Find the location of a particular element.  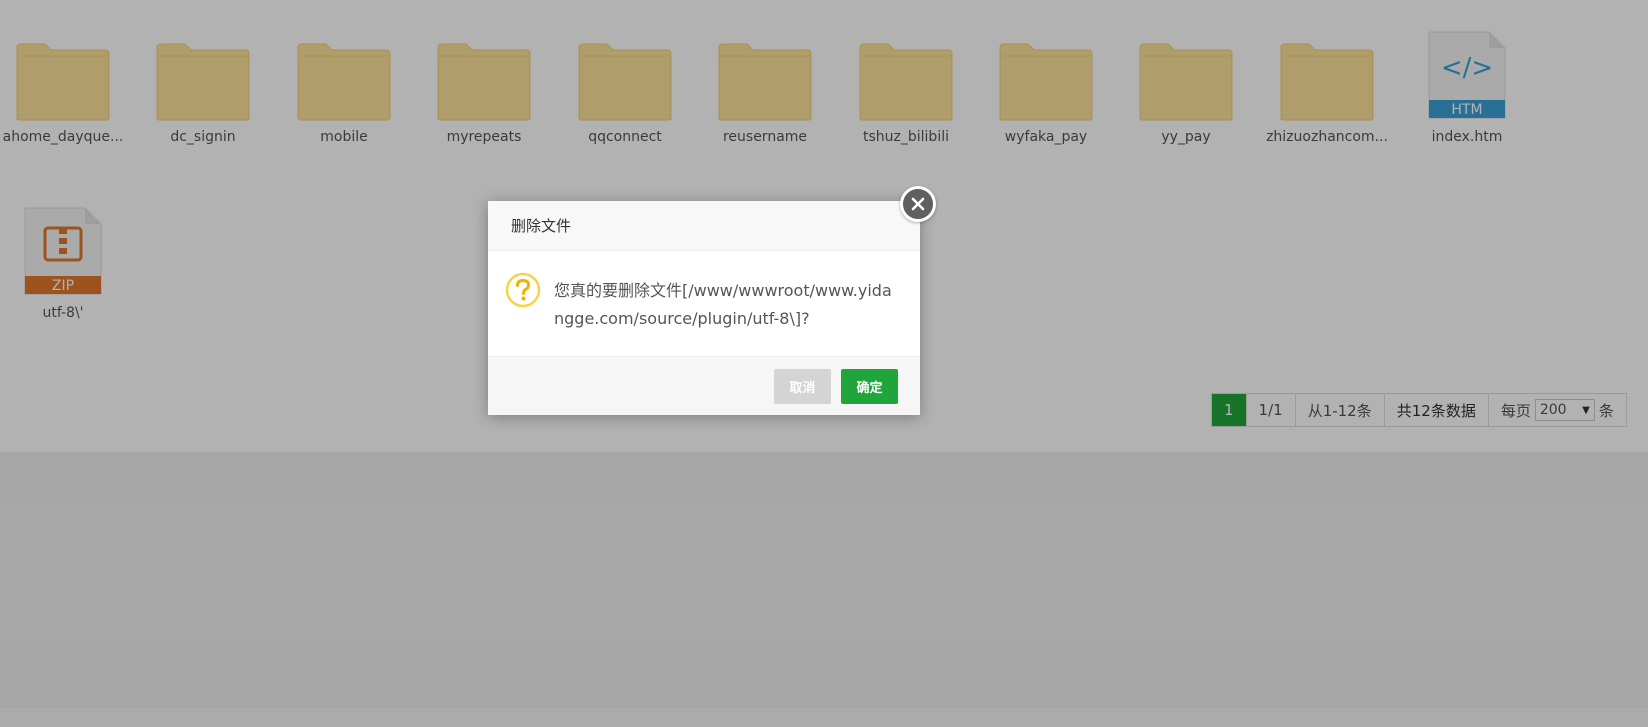

dialog-title: 删除文件 is located at coordinates (541, 226).